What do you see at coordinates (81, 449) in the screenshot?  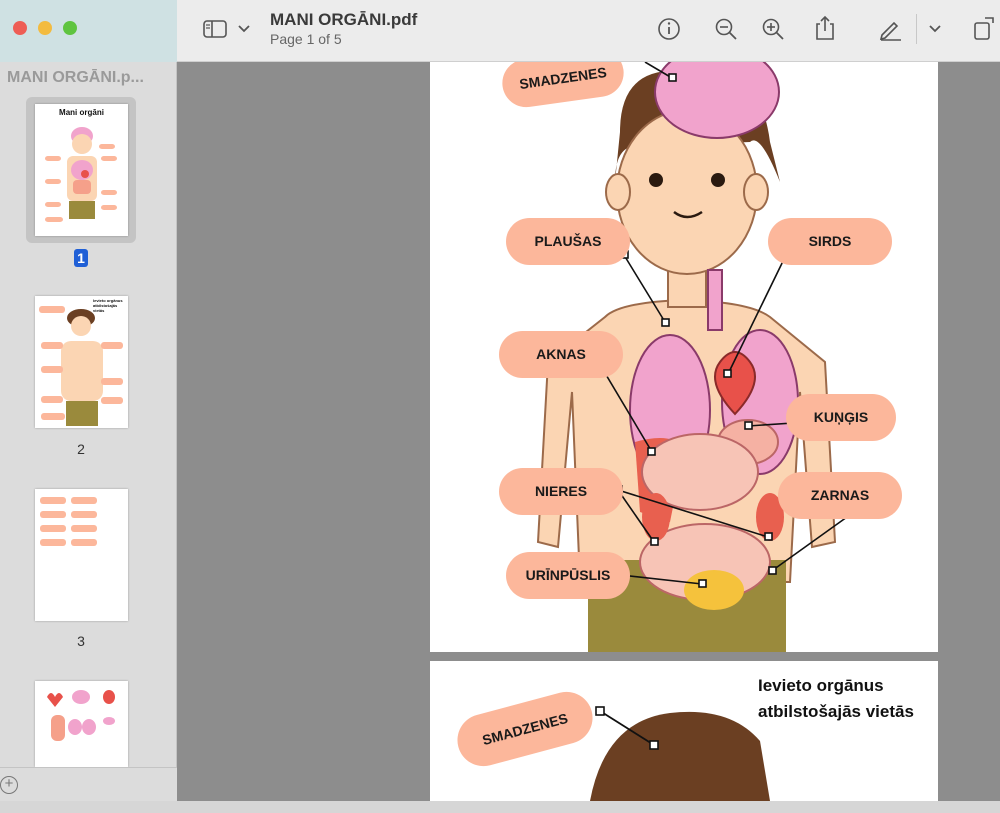 I see `thumbnail-page-2-number: 2` at bounding box center [81, 449].